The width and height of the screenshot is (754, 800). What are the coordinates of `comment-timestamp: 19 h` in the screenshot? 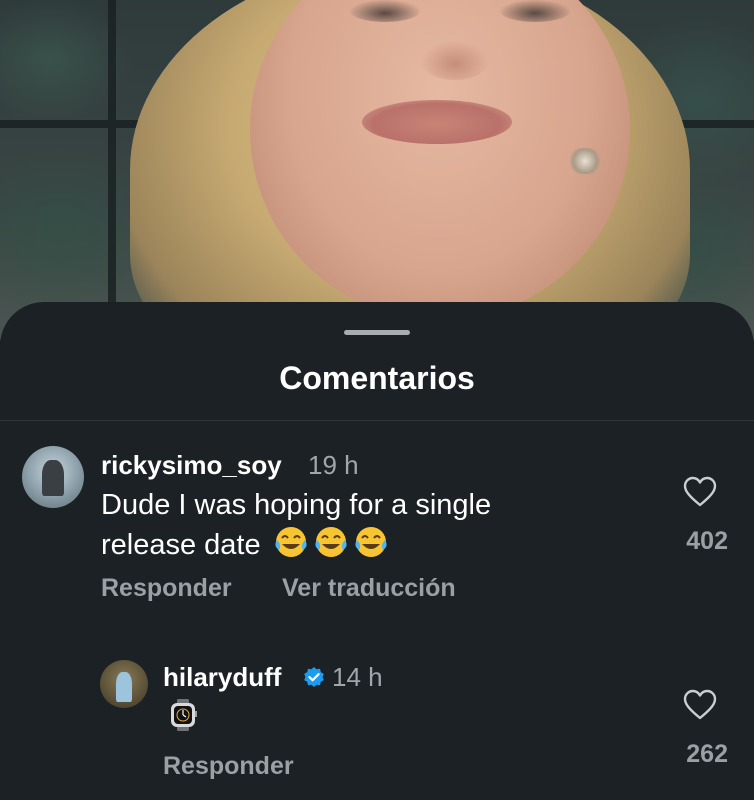 It's located at (333, 465).